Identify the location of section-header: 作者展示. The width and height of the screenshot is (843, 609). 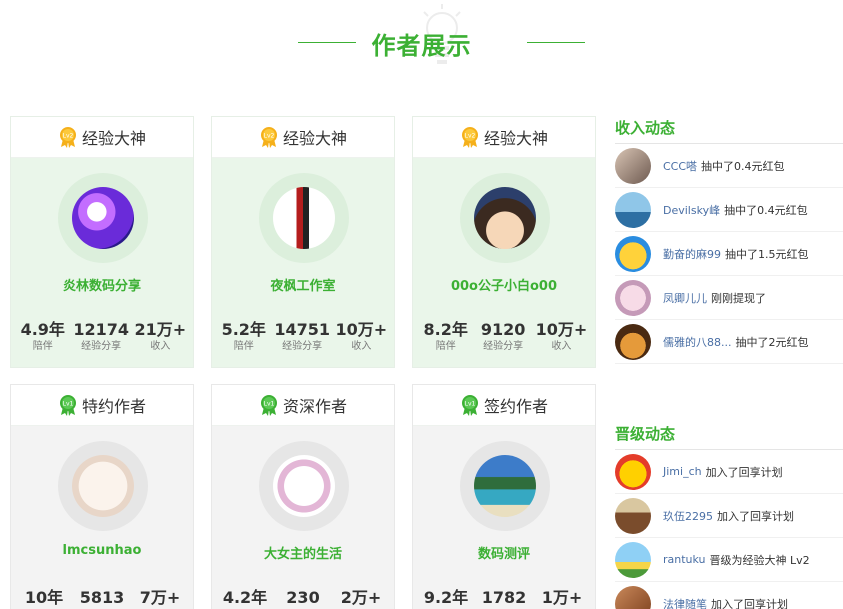
(421, 40).